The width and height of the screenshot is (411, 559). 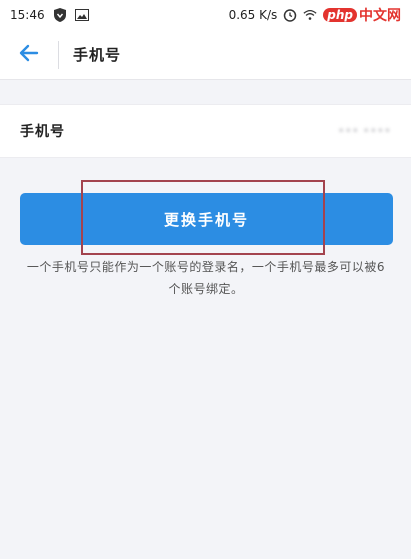 I want to click on app-bar: 手机号, so click(x=205, y=55).